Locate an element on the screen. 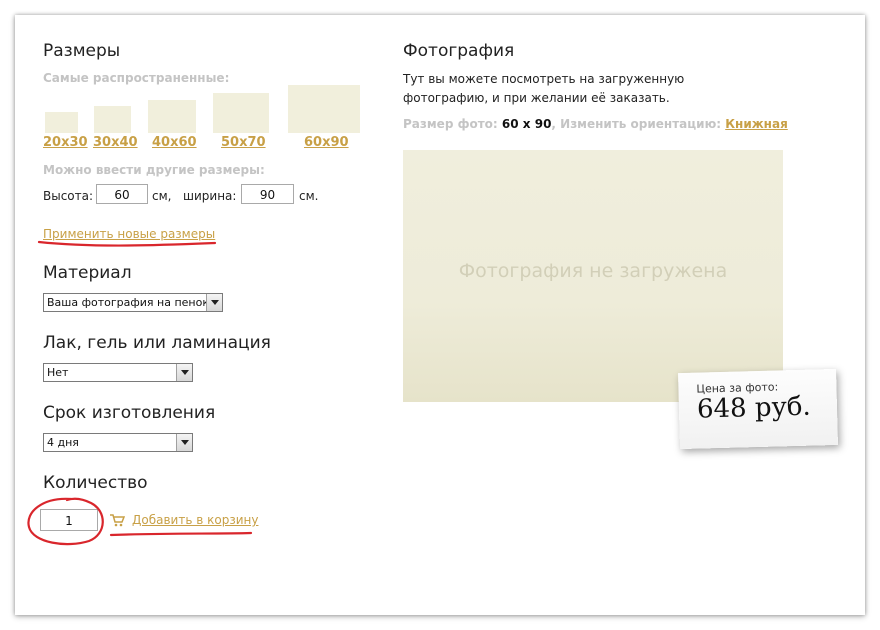  orientation-label: , Изменить ориентацию: is located at coordinates (636, 124).